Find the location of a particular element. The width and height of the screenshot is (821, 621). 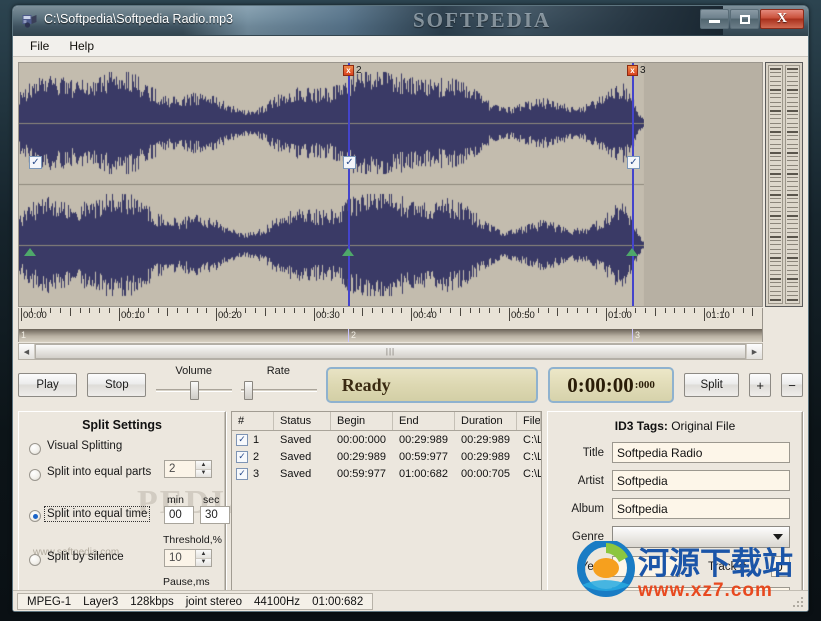

option-split-by-silence: Threshold,% Split by silence ▲ ▼ is located at coordinates (124, 555).